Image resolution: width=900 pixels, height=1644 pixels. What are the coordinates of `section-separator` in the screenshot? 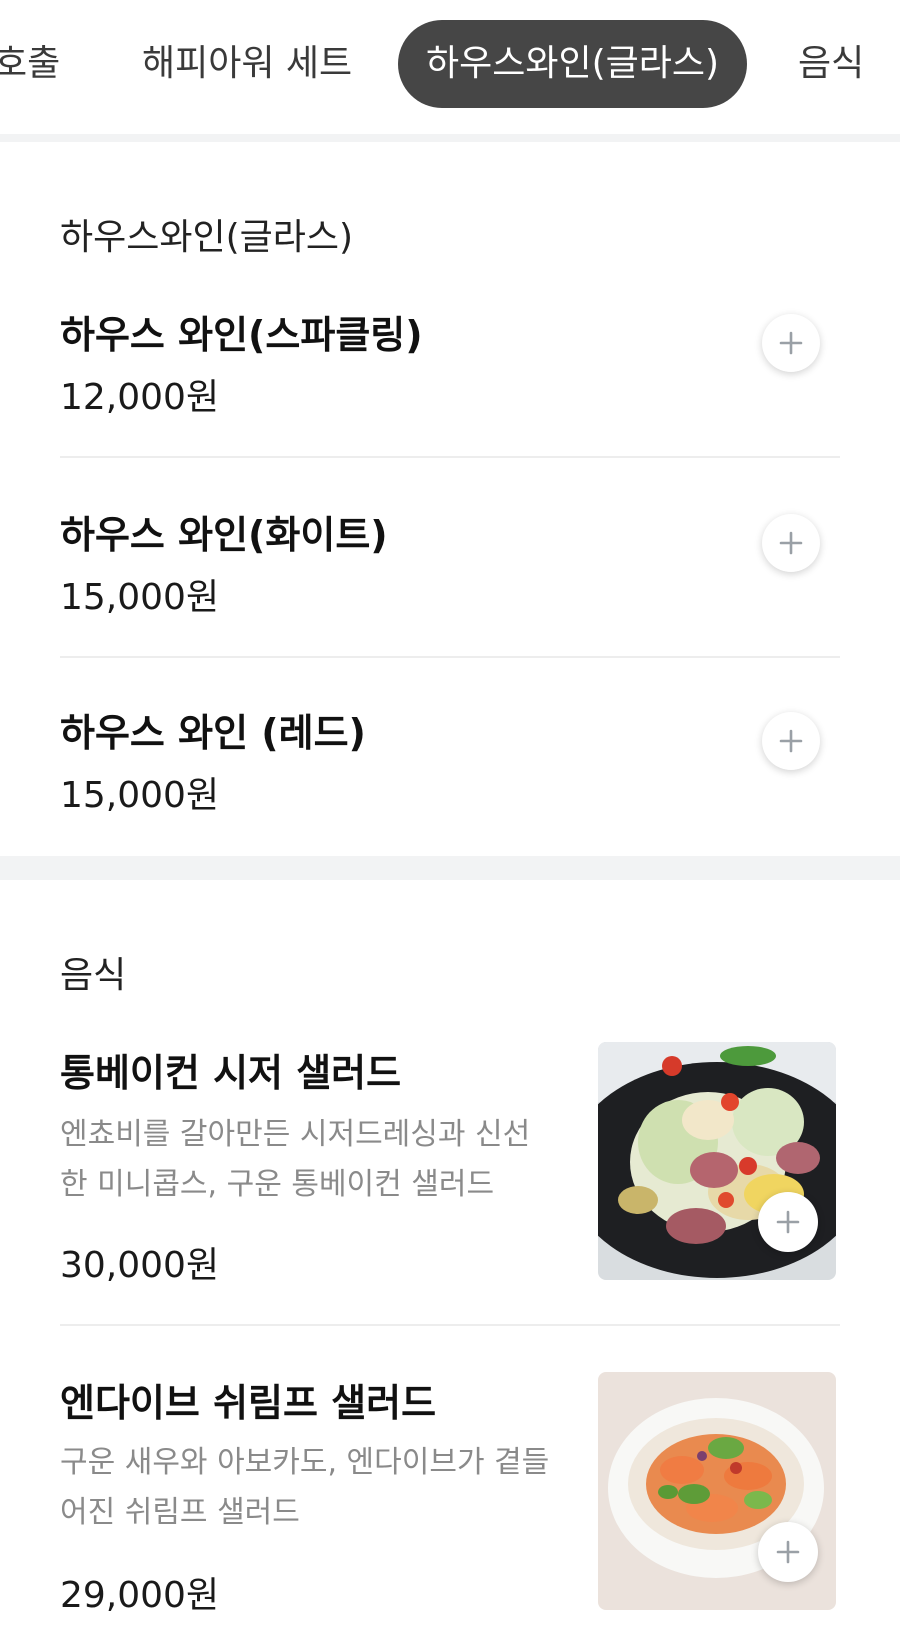 It's located at (450, 868).